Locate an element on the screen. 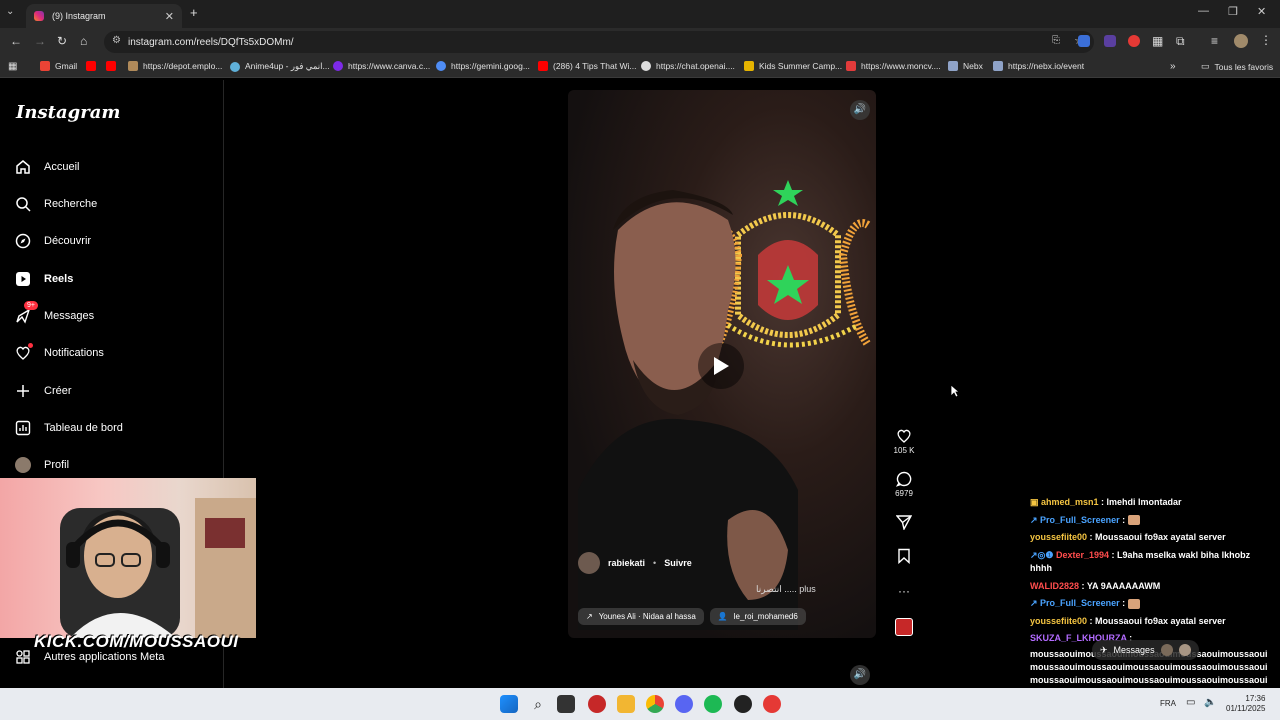 The height and width of the screenshot is (720, 1280). url-bar: ⚙ instagram.com/reels/DQfTs5xDOMm/ ⎘ ☆ is located at coordinates (599, 42).